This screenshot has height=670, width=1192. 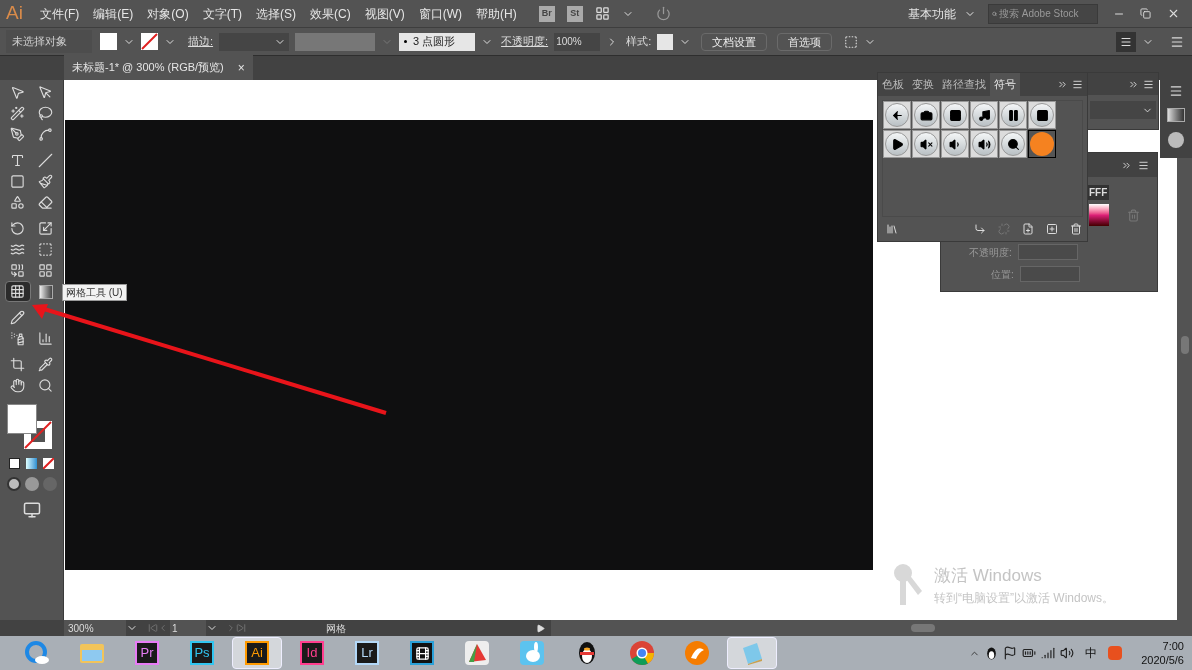 What do you see at coordinates (276, 13) in the screenshot?
I see `menu-item: 选择(S)` at bounding box center [276, 13].